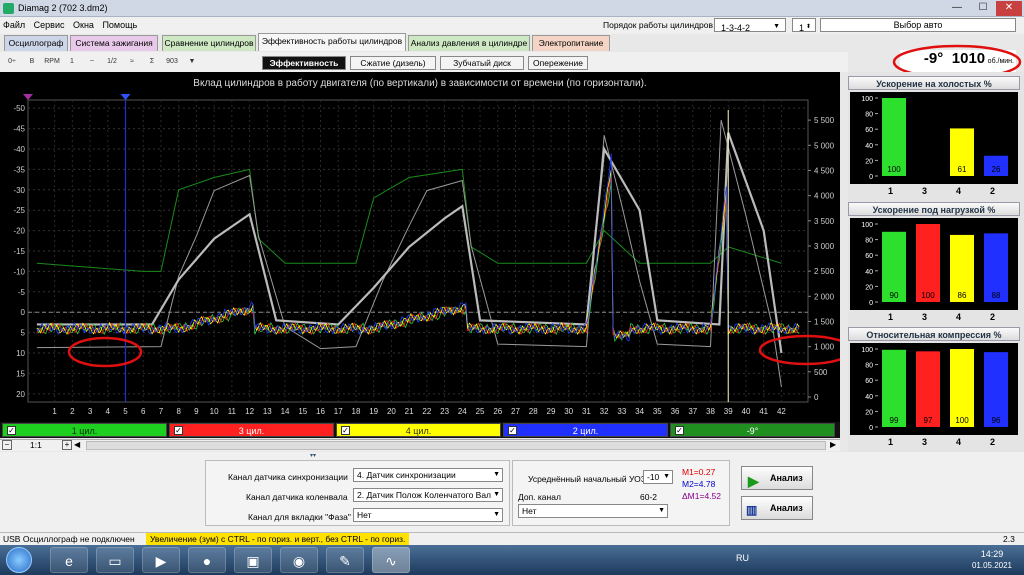  What do you see at coordinates (114, 43) in the screenshot?
I see `tab-1: Система зажигания` at bounding box center [114, 43].